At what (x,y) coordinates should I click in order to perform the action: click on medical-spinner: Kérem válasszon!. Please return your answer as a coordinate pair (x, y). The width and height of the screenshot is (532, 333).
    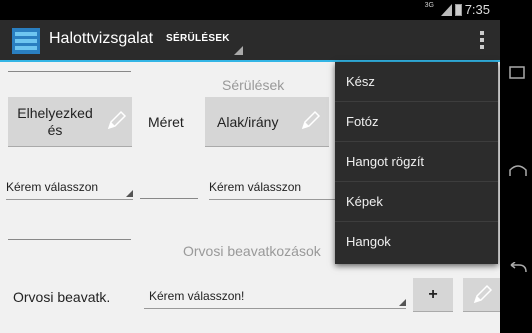
    Looking at the image, I should click on (275, 297).